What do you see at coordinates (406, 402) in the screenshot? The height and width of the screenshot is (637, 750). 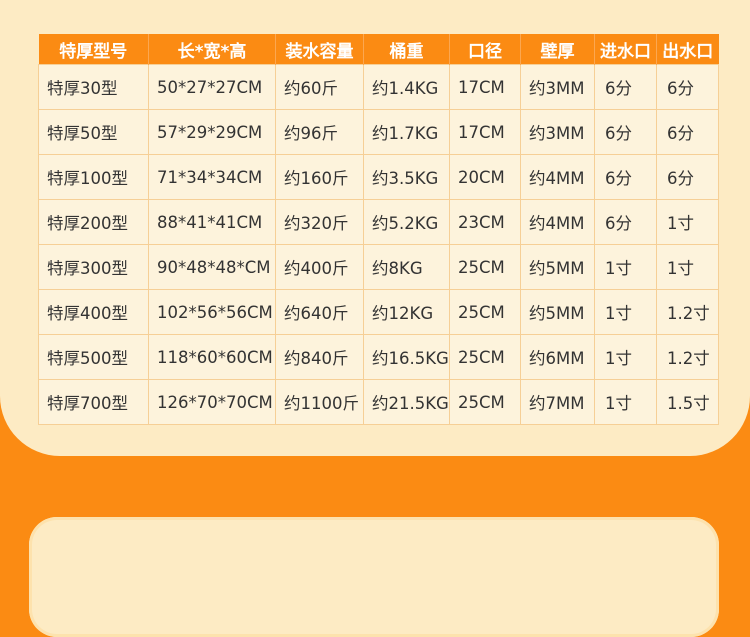 I see `cell-weight: 约21.5KG` at bounding box center [406, 402].